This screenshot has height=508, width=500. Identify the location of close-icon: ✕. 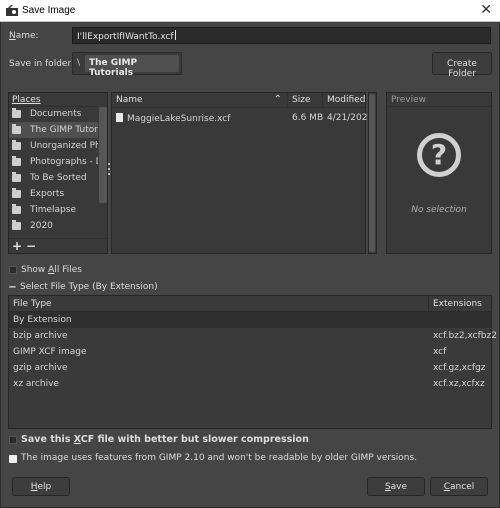
(486, 10).